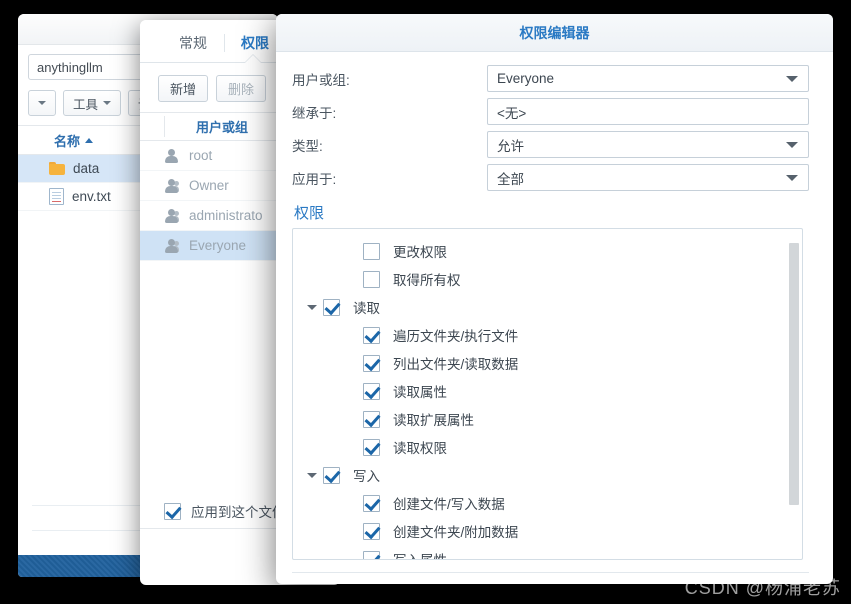  Describe the element at coordinates (201, 155) in the screenshot. I see `user-row-label: root` at that location.